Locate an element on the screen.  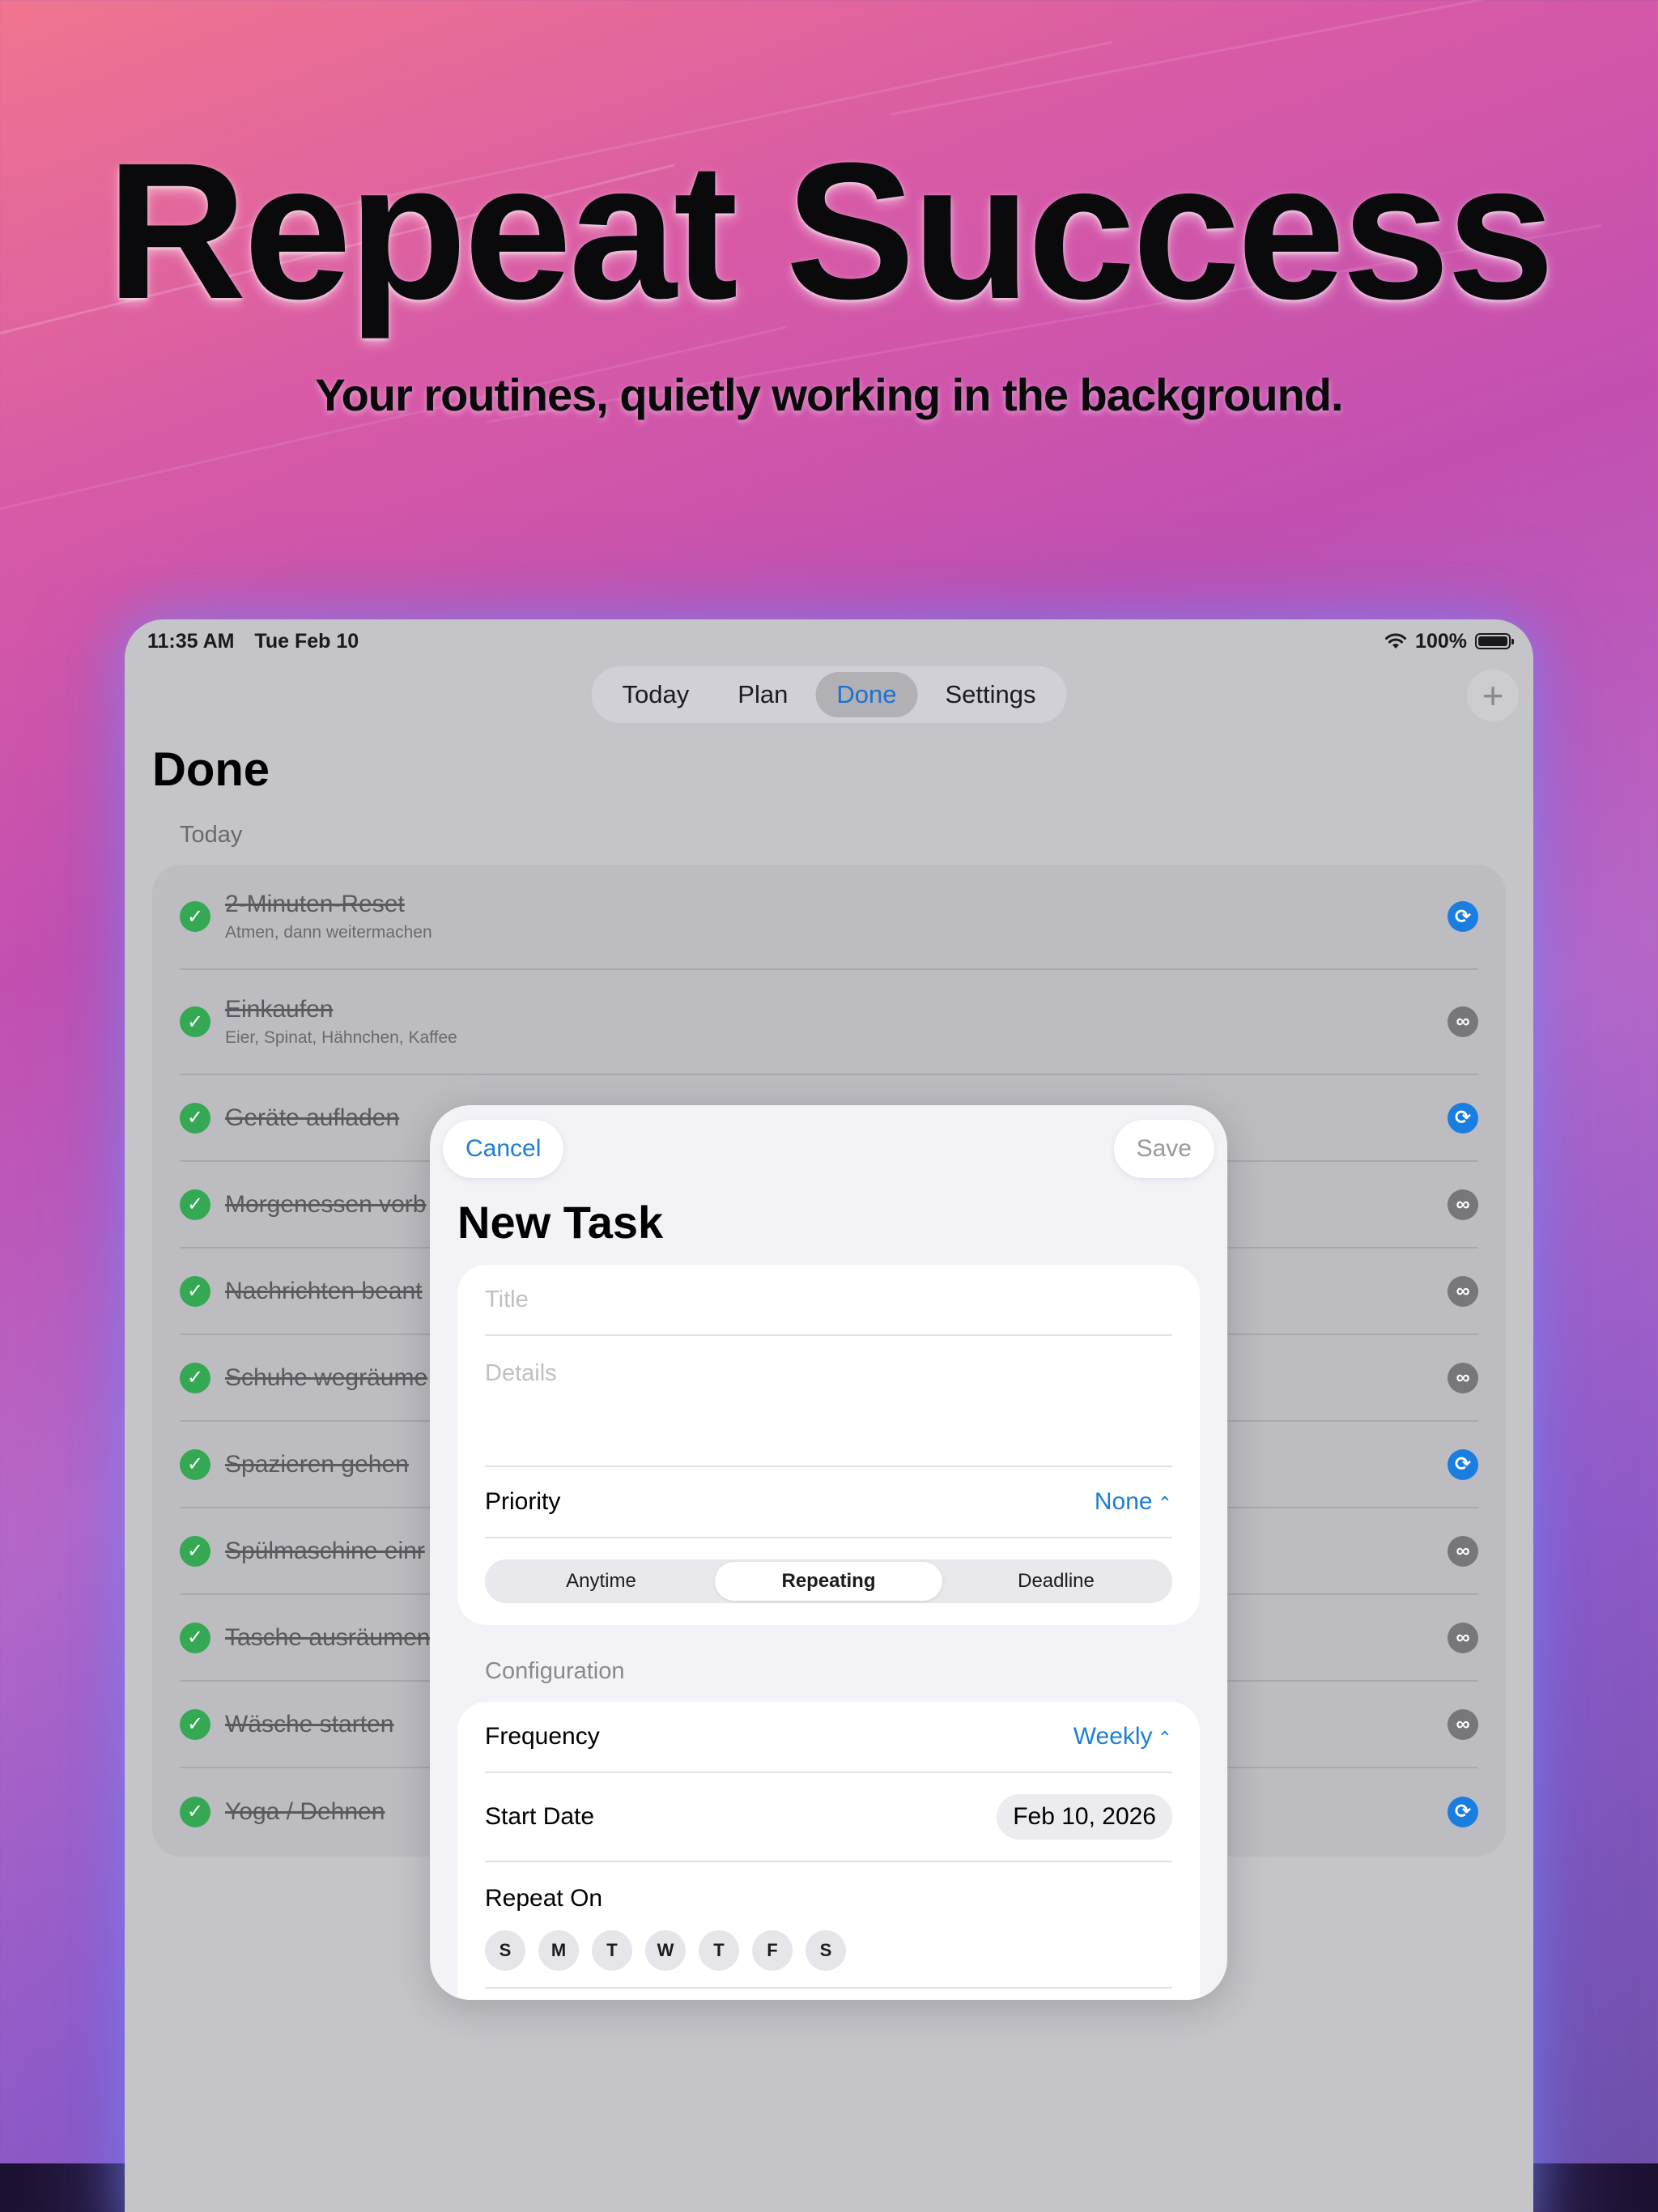
task-subtitle: Atmen, dann weitermachen is located at coordinates (328, 933).